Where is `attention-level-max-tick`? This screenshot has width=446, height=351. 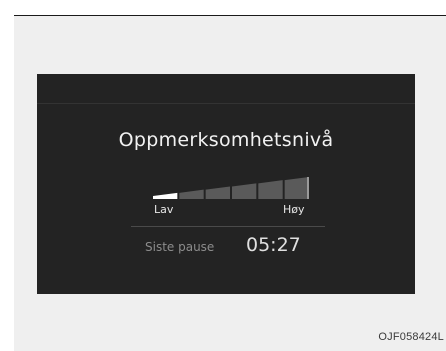
attention-level-max-tick is located at coordinates (308, 188).